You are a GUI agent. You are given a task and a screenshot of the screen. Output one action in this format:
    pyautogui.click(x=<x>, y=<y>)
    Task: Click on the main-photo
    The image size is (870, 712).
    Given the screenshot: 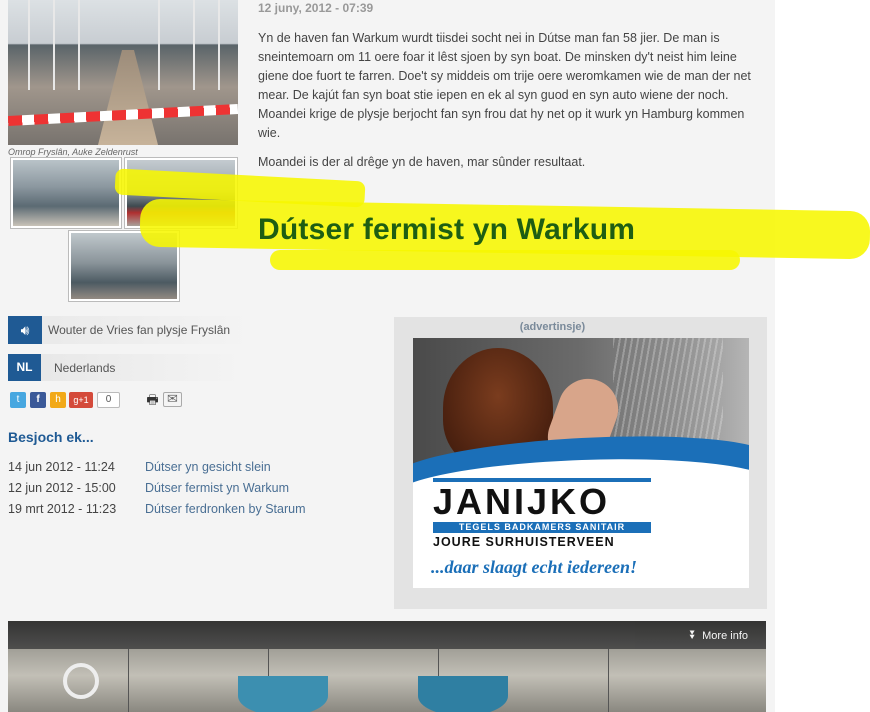 What is the action you would take?
    pyautogui.click(x=123, y=72)
    